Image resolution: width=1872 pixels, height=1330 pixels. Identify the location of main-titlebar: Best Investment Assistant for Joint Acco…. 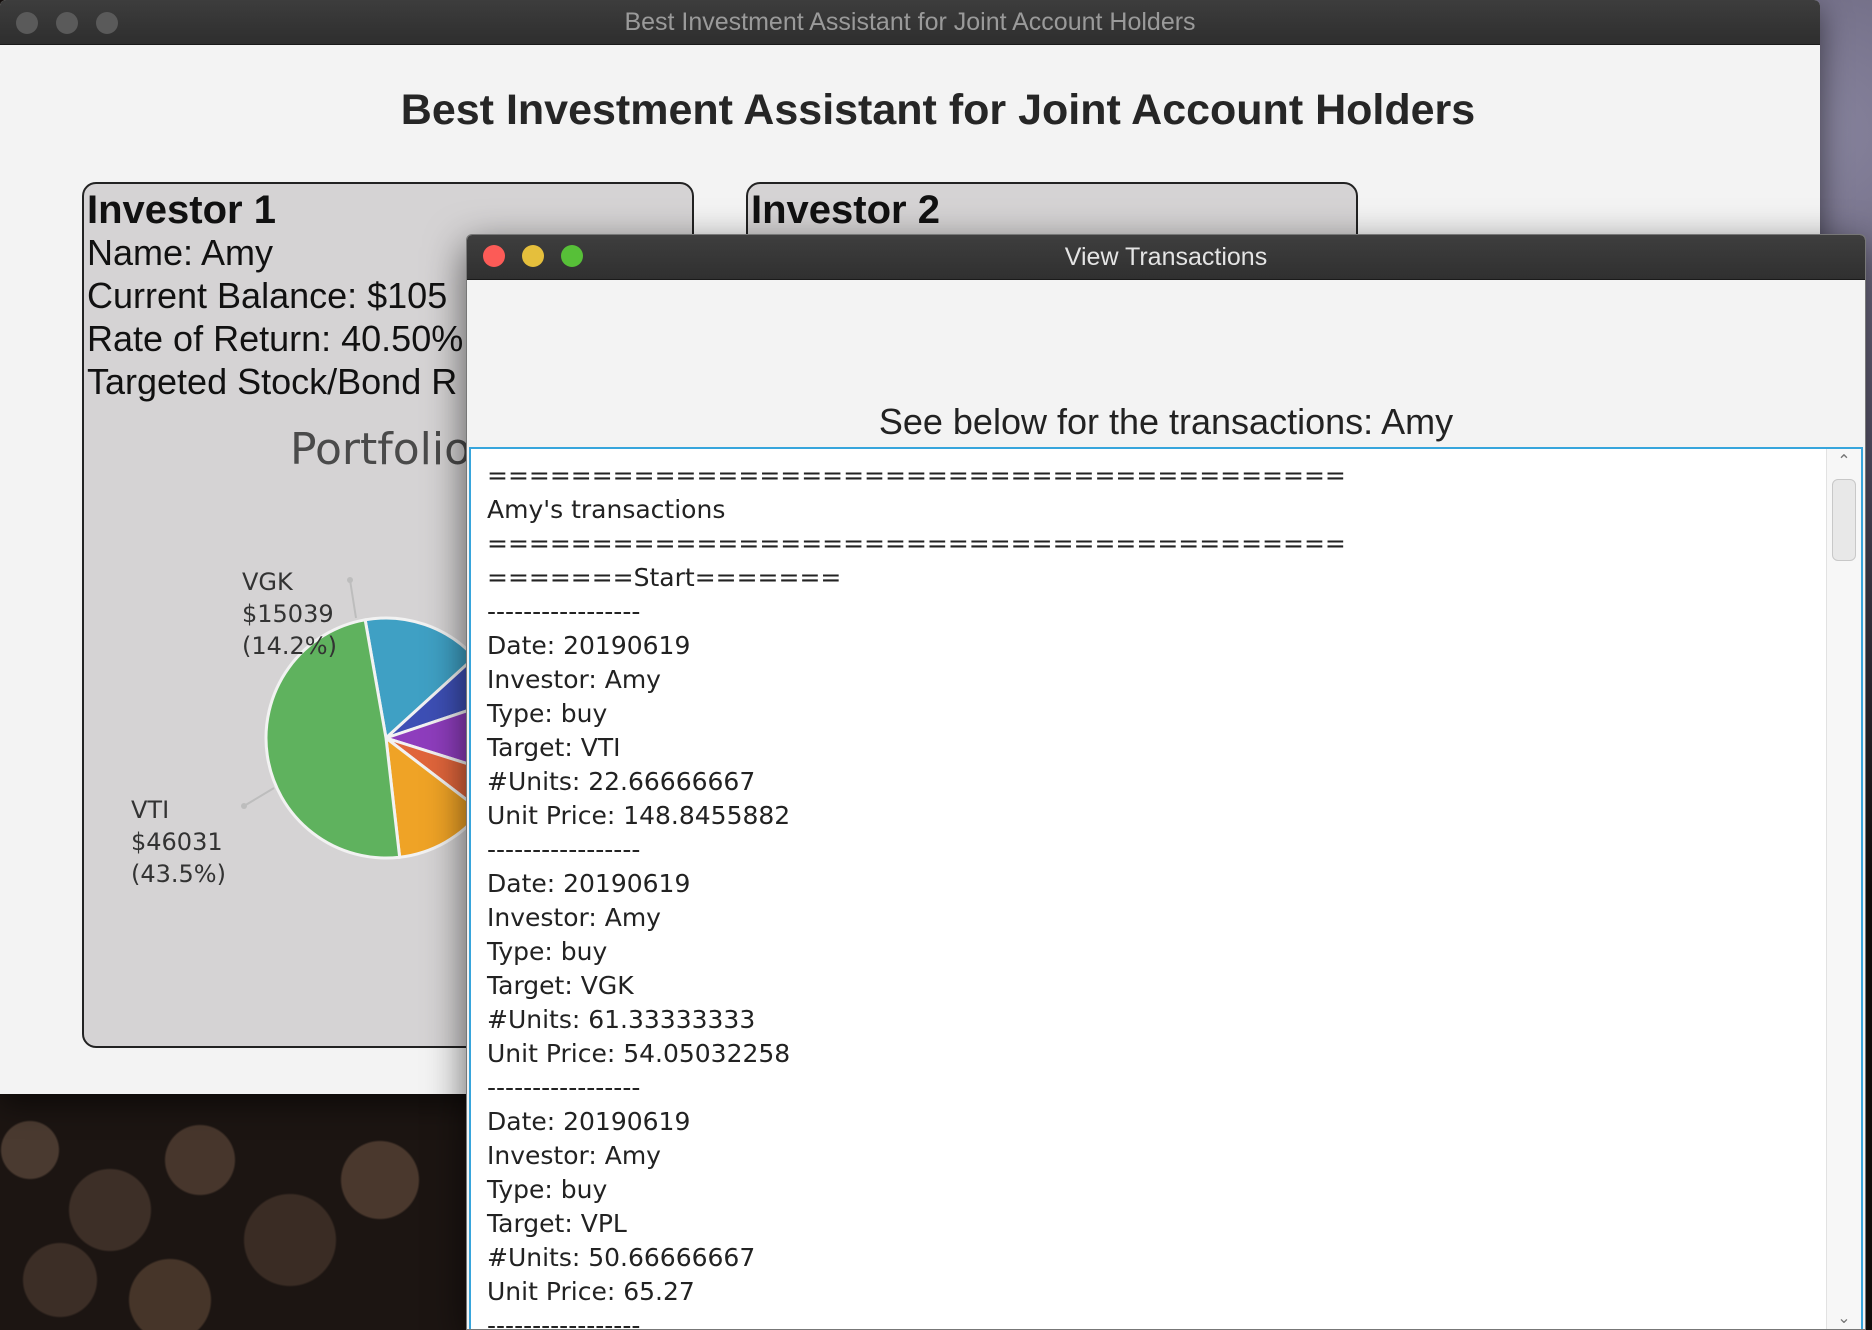
(910, 22).